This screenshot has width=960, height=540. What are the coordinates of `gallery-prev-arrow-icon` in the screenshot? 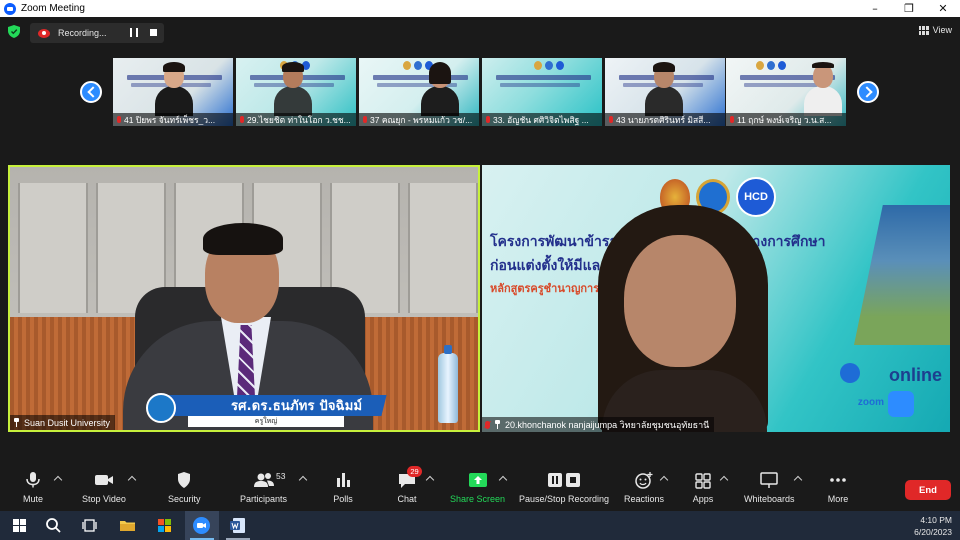 It's located at (91, 92).